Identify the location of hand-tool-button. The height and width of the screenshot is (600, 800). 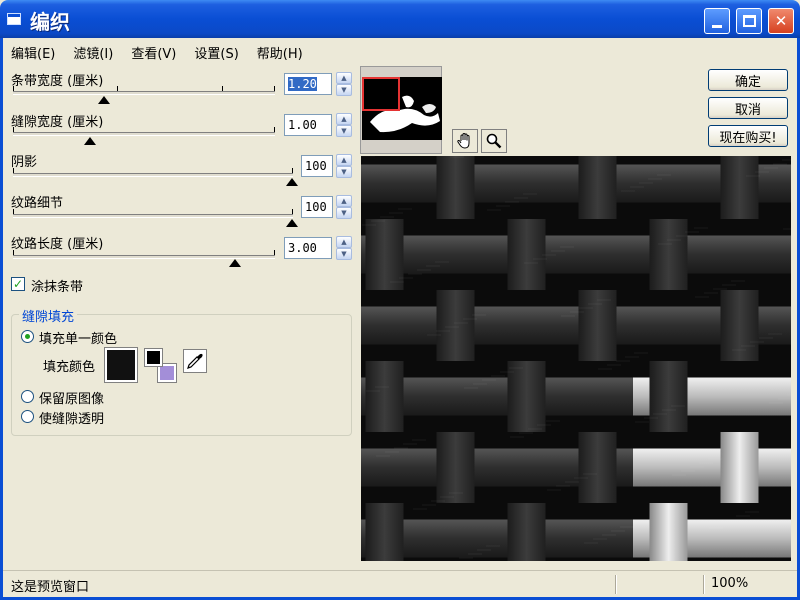
(465, 141).